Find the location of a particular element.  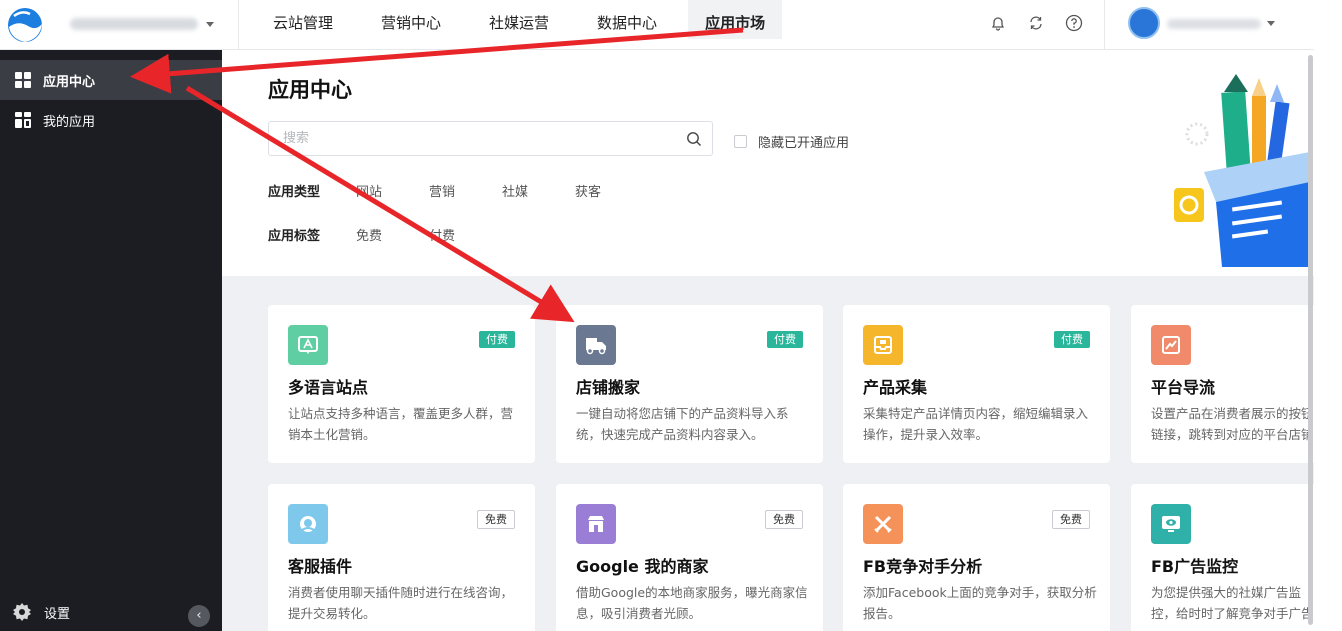

app-name: 产品采集 is located at coordinates (895, 387).